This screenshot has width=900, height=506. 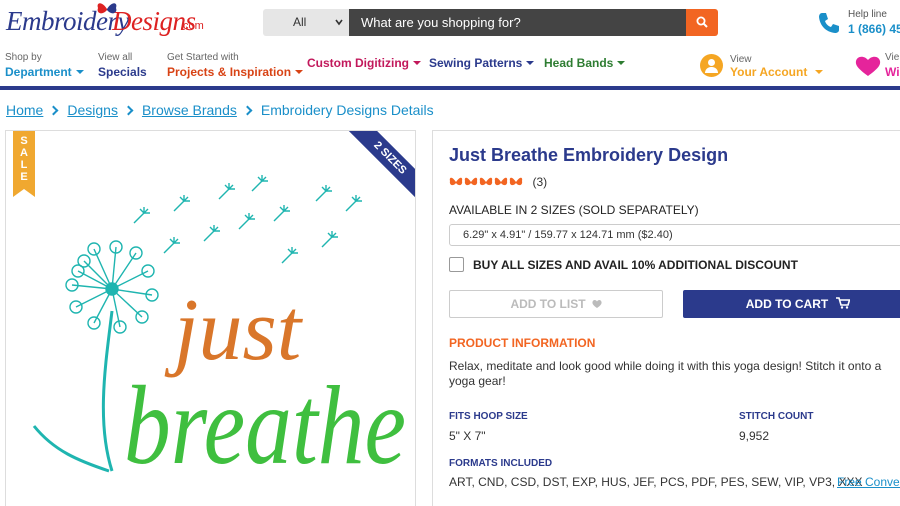 I want to click on search-icon, so click(x=702, y=22).